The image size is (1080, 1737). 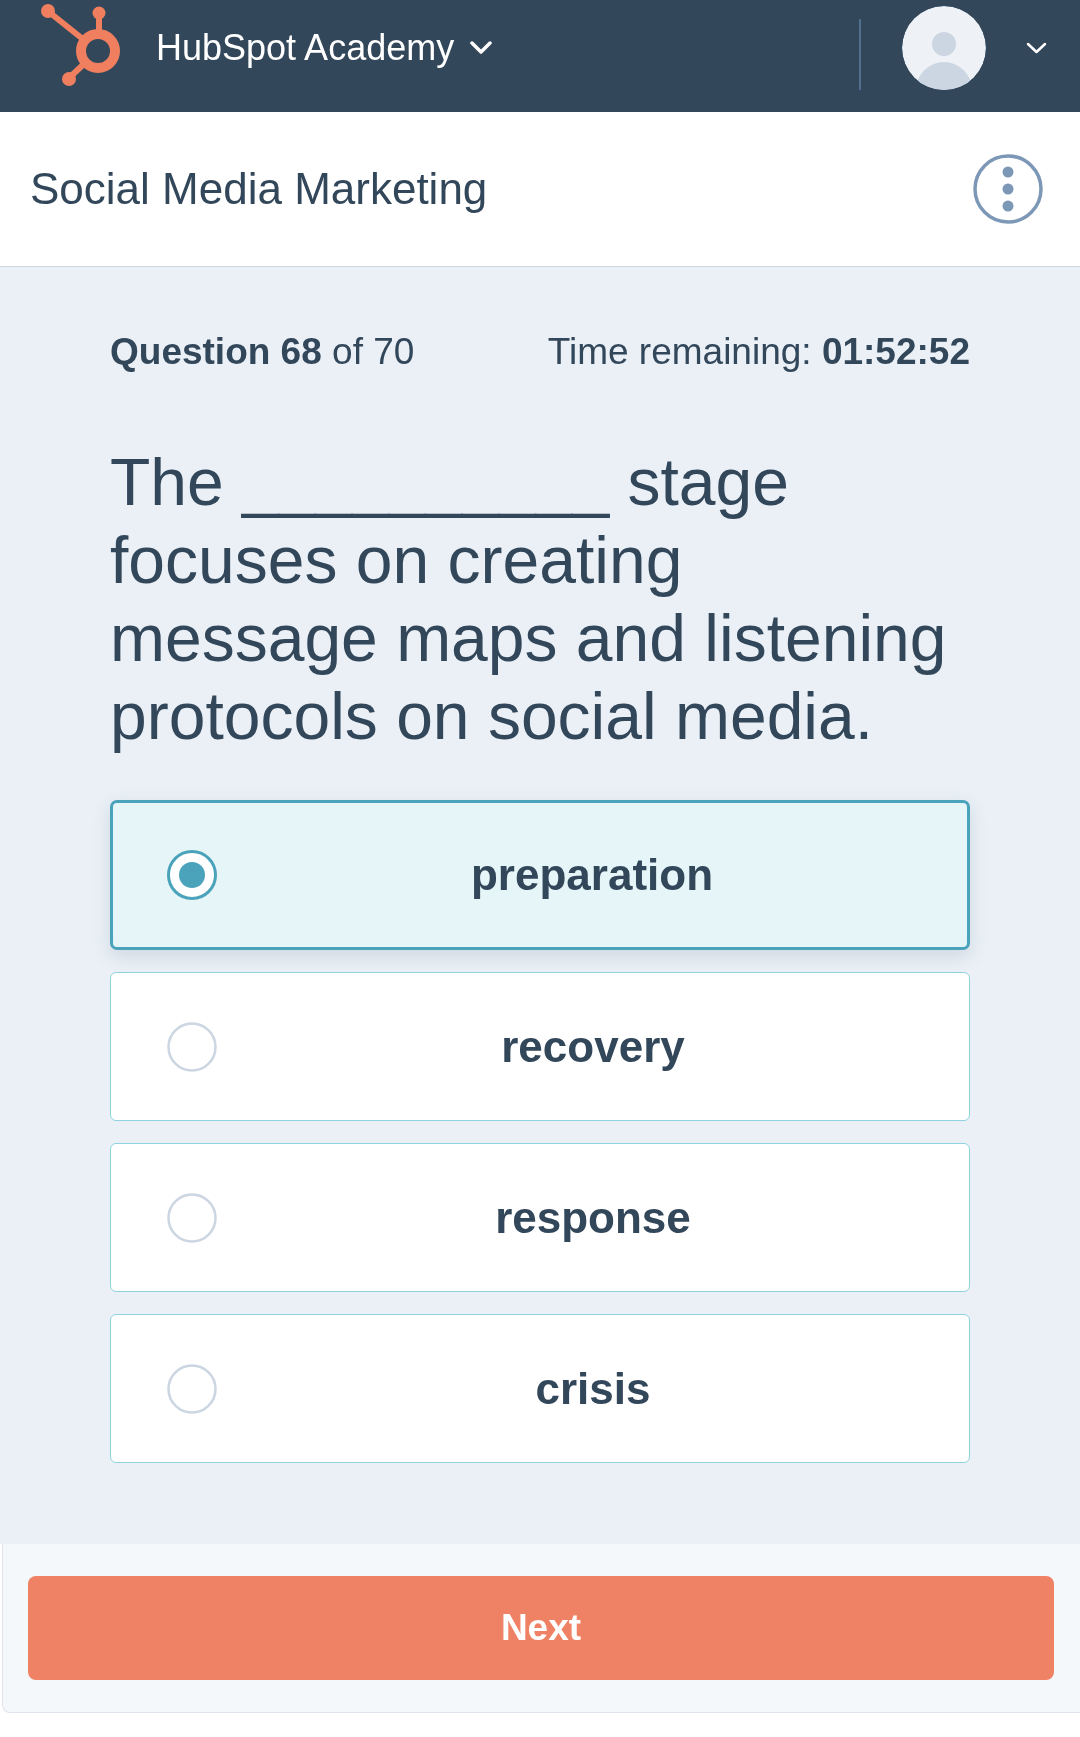 What do you see at coordinates (324, 48) in the screenshot?
I see `app-menu-button: HubSpot Academy` at bounding box center [324, 48].